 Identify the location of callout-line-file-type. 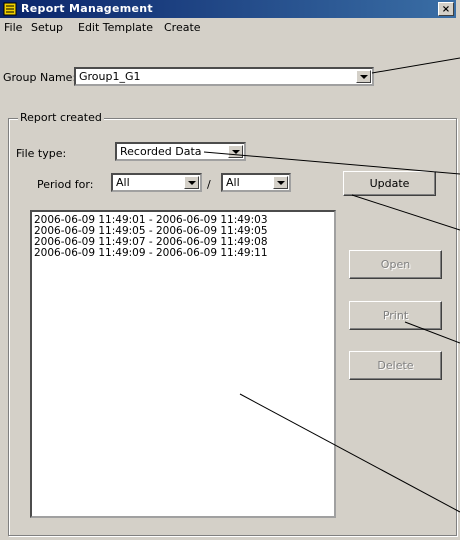
(331, 163).